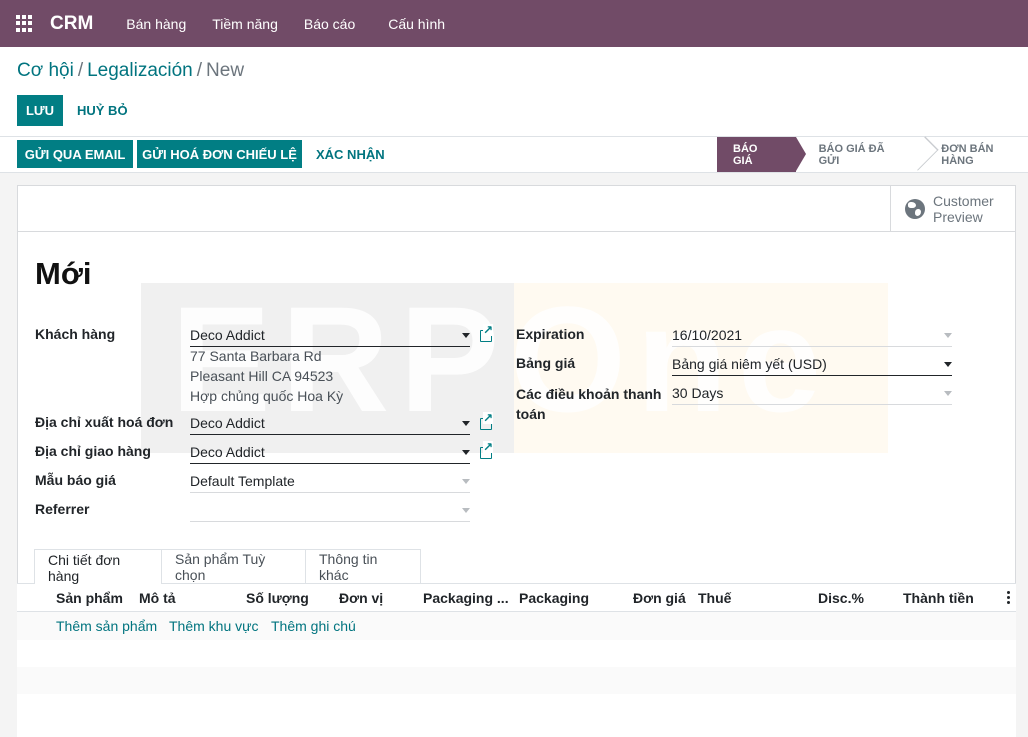  What do you see at coordinates (262, 376) in the screenshot?
I see `customer-address-line2: Pleasant Hill CA 94523` at bounding box center [262, 376].